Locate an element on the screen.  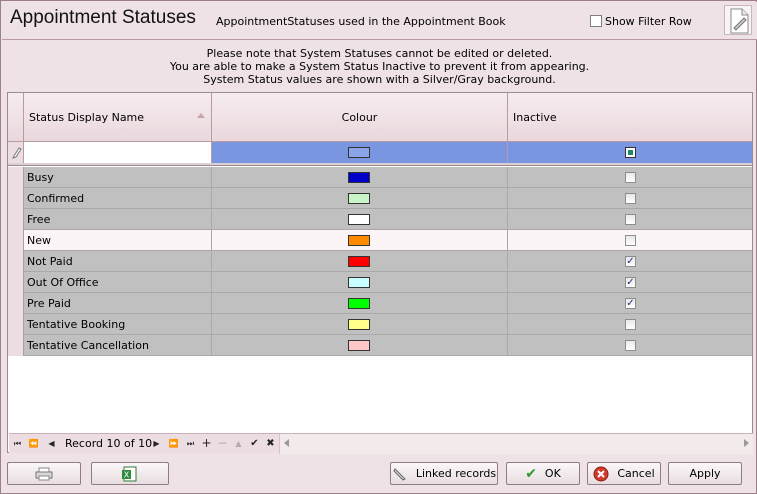
excel-icon: X is located at coordinates (129, 473).